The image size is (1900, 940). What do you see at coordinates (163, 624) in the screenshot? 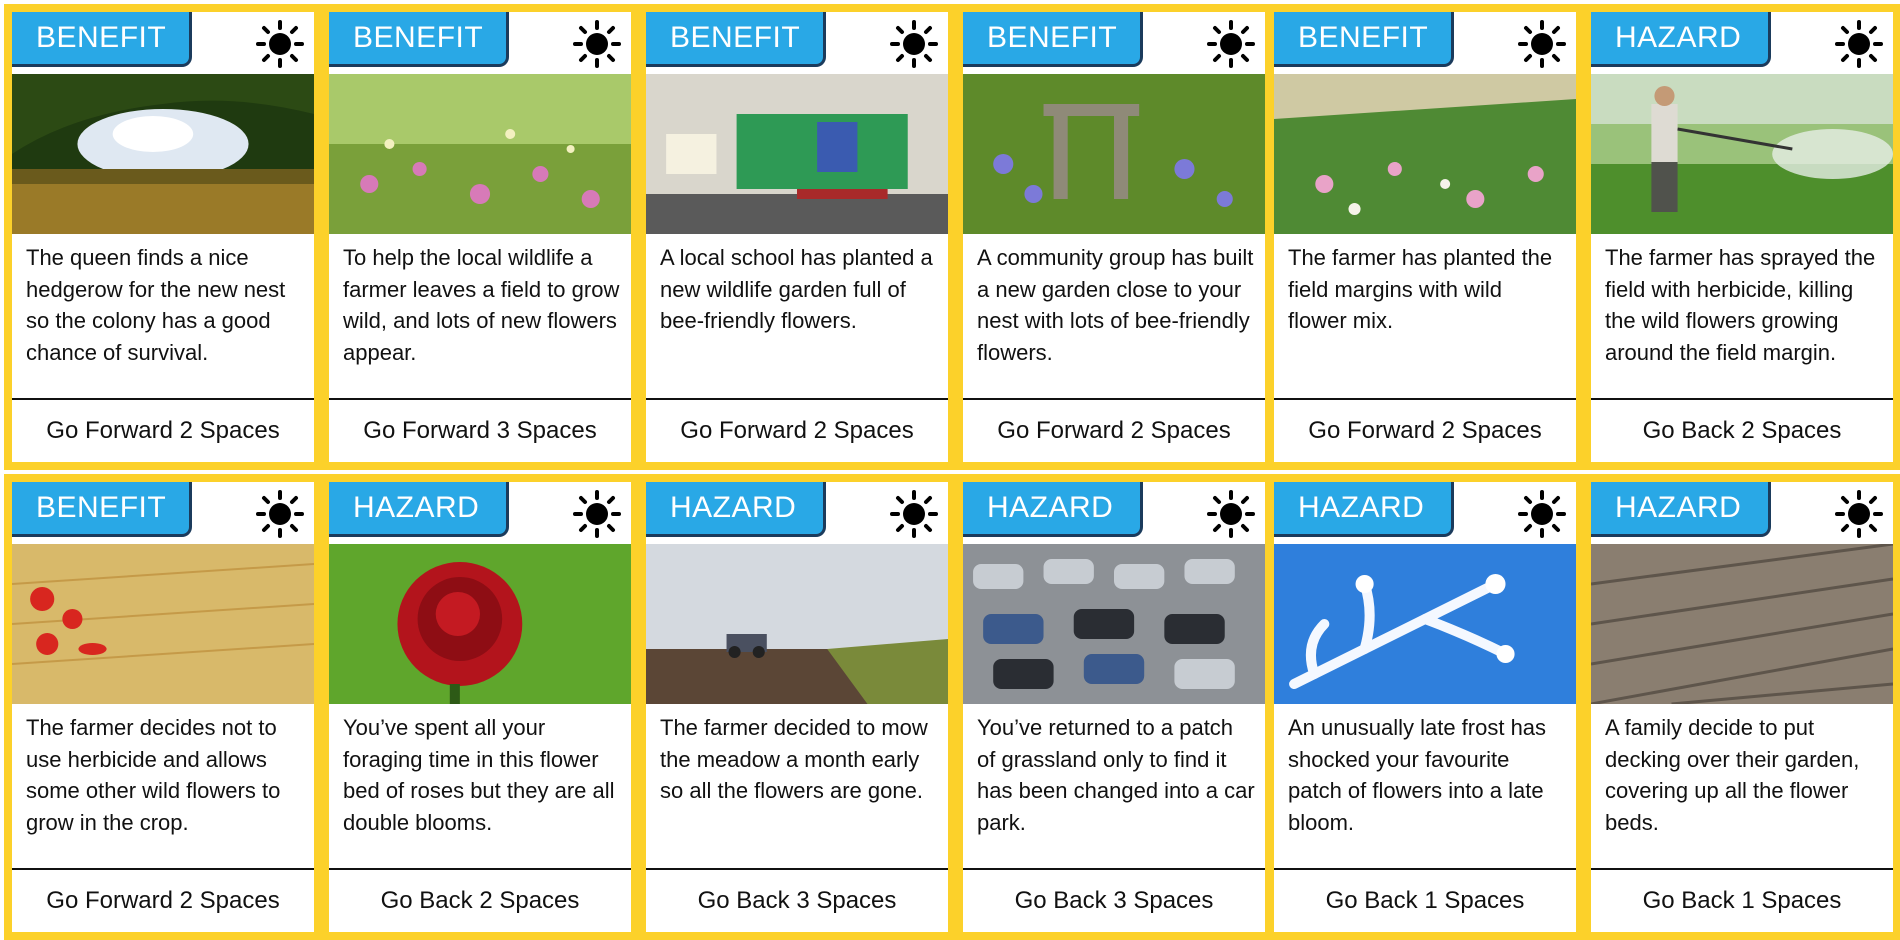
I see `photo-poppies` at bounding box center [163, 624].